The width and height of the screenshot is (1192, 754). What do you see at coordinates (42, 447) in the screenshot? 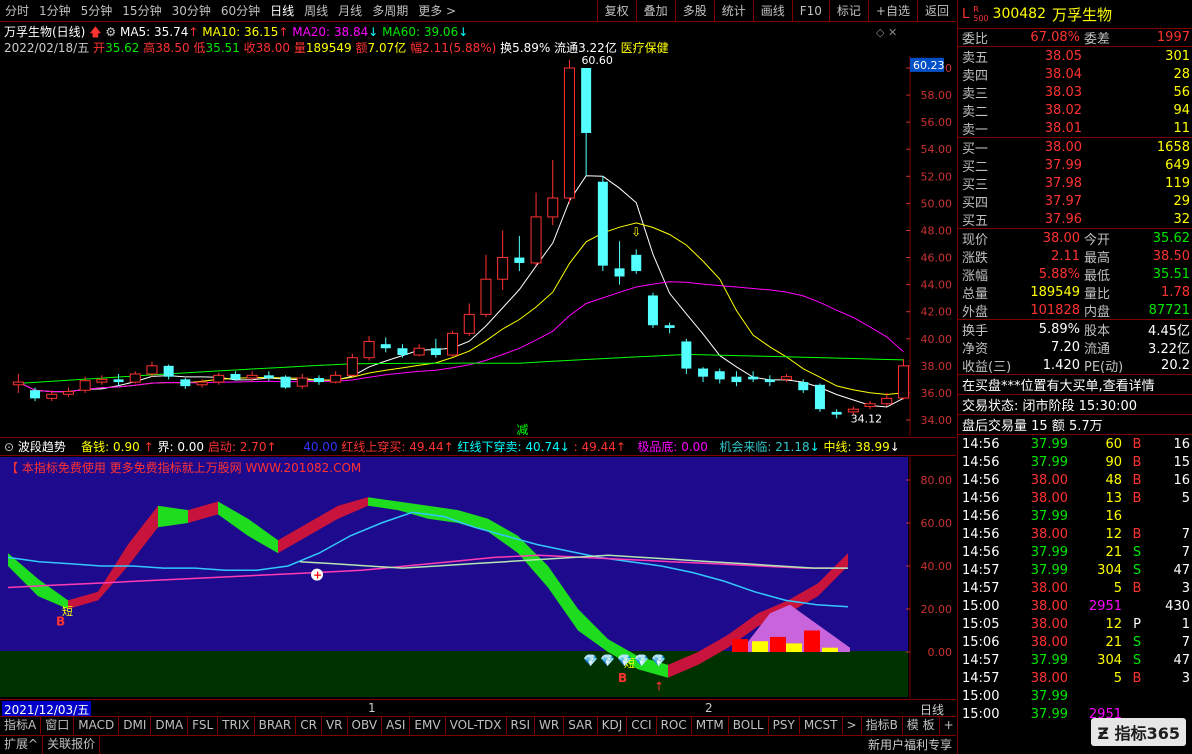
I see `indicator-name: 波段趋势` at bounding box center [42, 447].